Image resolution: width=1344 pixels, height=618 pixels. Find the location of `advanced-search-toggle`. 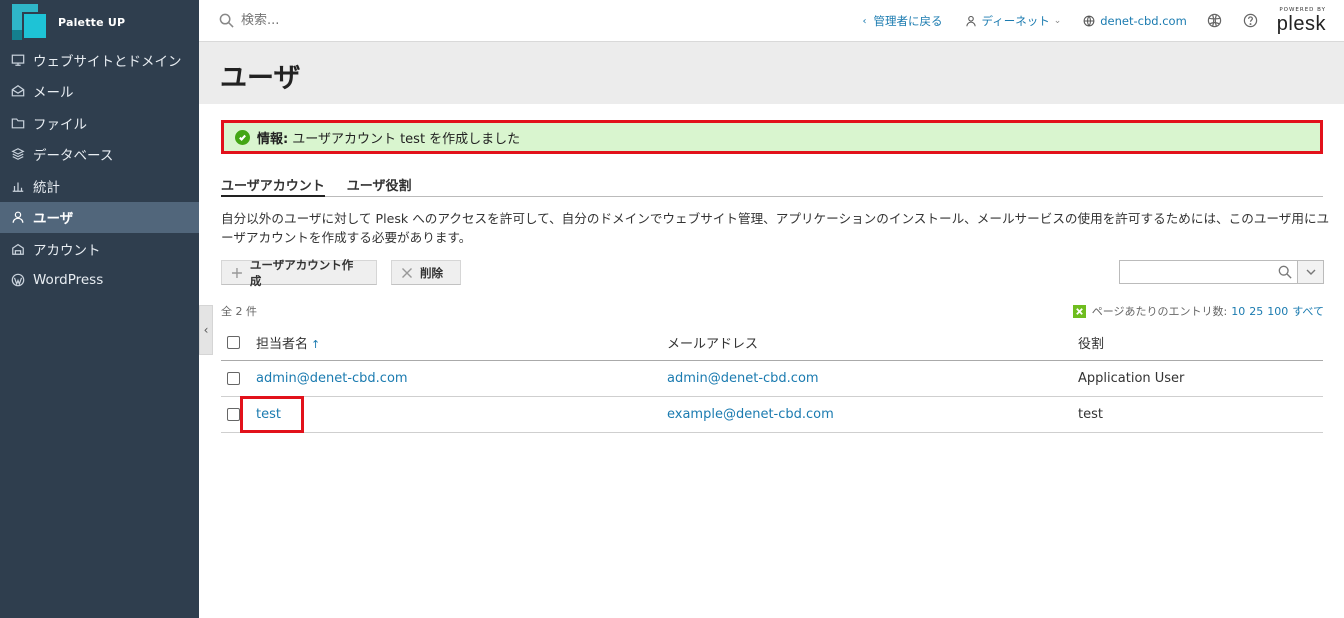

advanced-search-toggle is located at coordinates (1311, 272).